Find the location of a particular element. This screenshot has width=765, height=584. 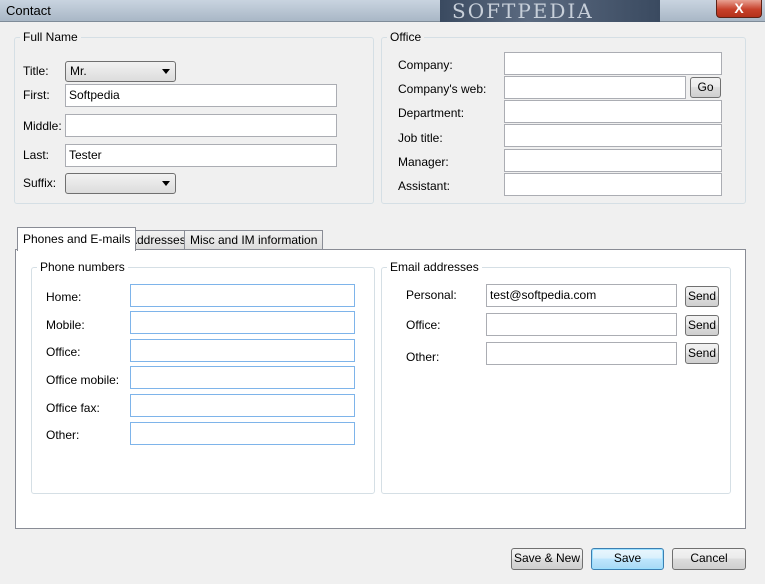

department-label: Department: is located at coordinates (431, 113).